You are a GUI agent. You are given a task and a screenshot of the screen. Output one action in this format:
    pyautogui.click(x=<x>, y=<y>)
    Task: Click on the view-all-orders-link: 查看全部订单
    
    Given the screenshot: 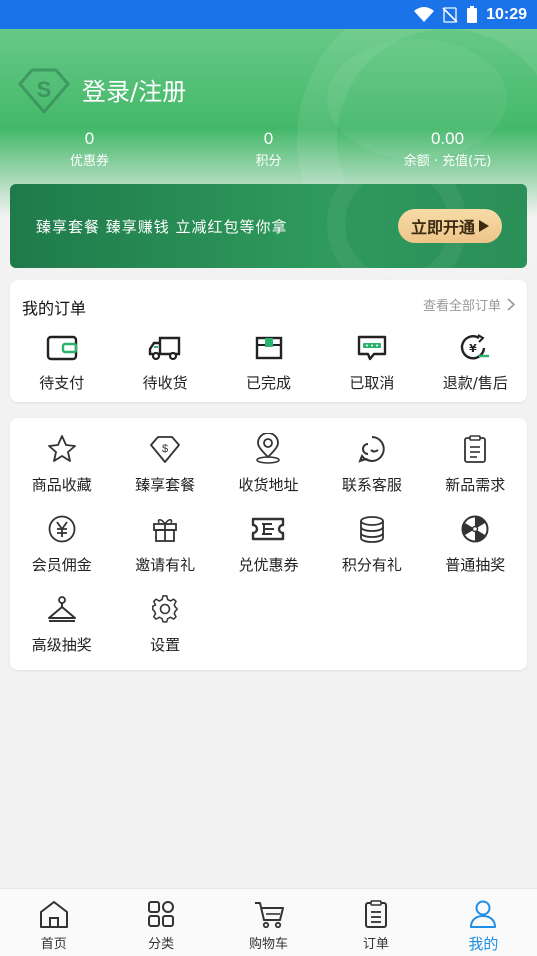 What is the action you would take?
    pyautogui.click(x=469, y=304)
    